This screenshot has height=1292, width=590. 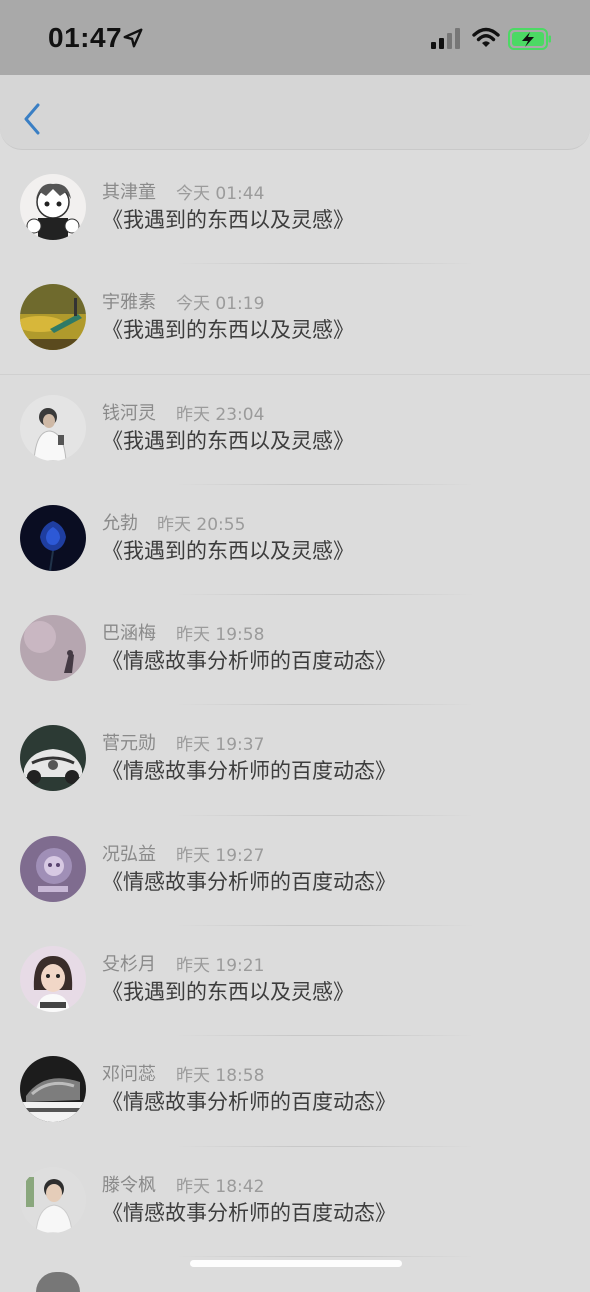 I want to click on list-item: 钱河灵 昨天 23:04 《我遇到的东西以及灵感》, so click(x=295, y=430).